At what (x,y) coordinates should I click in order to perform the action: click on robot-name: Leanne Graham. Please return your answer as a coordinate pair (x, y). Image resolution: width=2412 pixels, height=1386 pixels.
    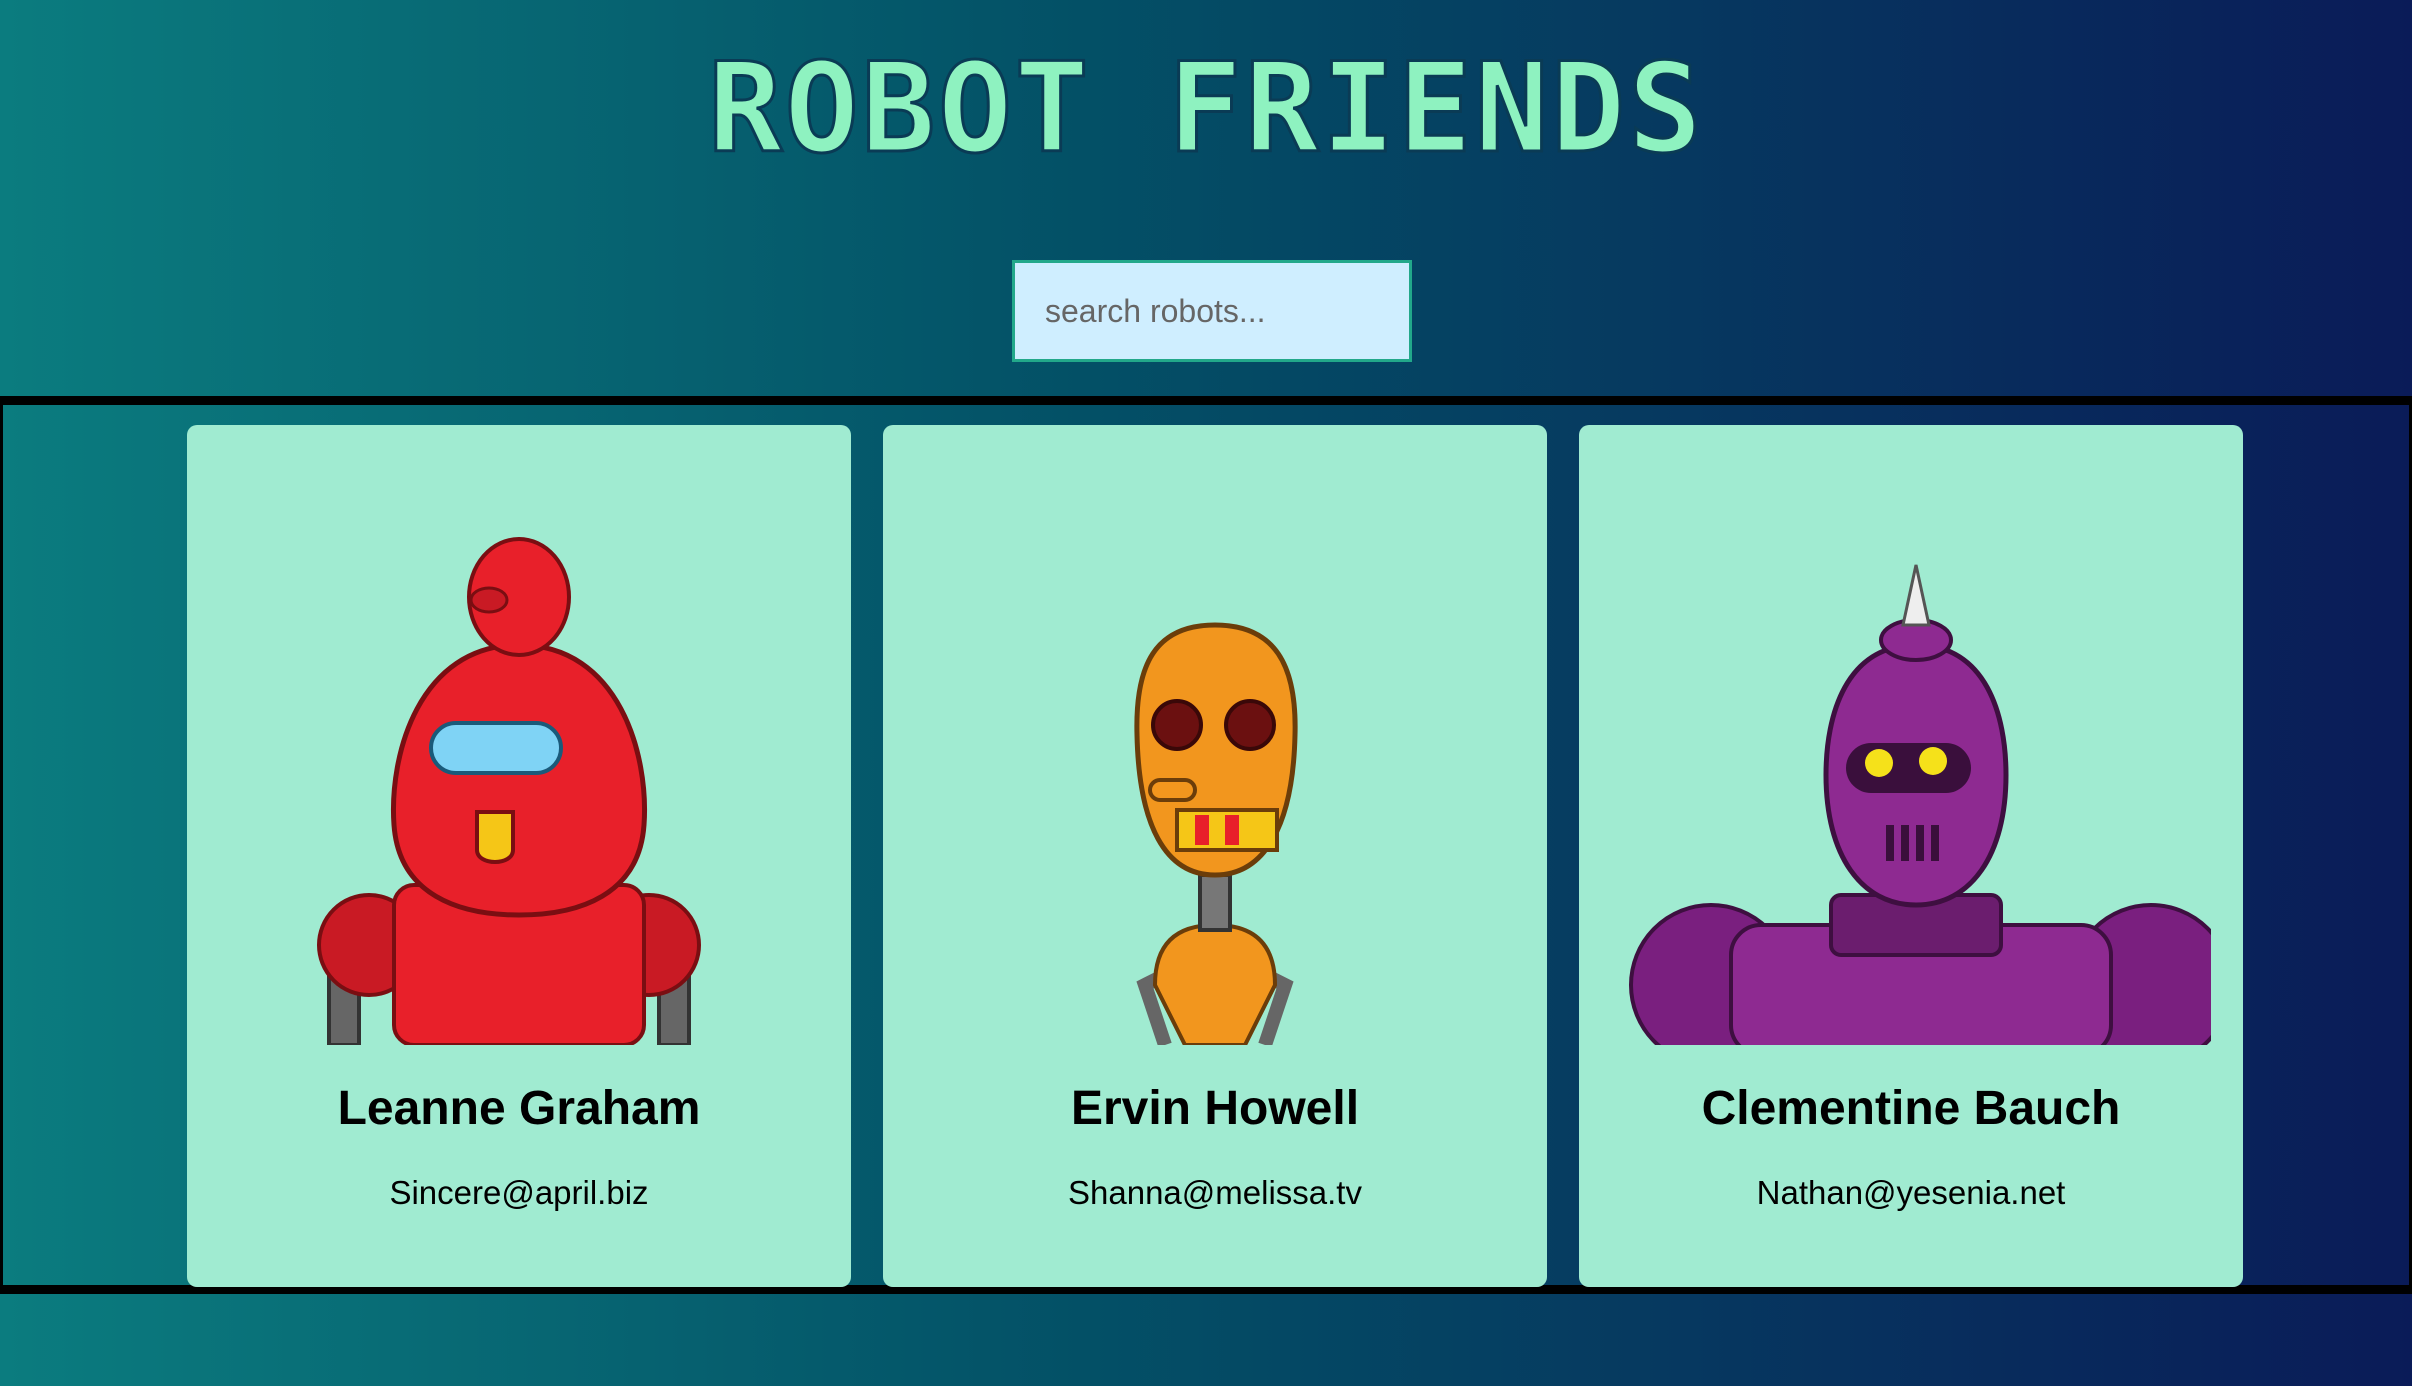
    Looking at the image, I should click on (519, 1108).